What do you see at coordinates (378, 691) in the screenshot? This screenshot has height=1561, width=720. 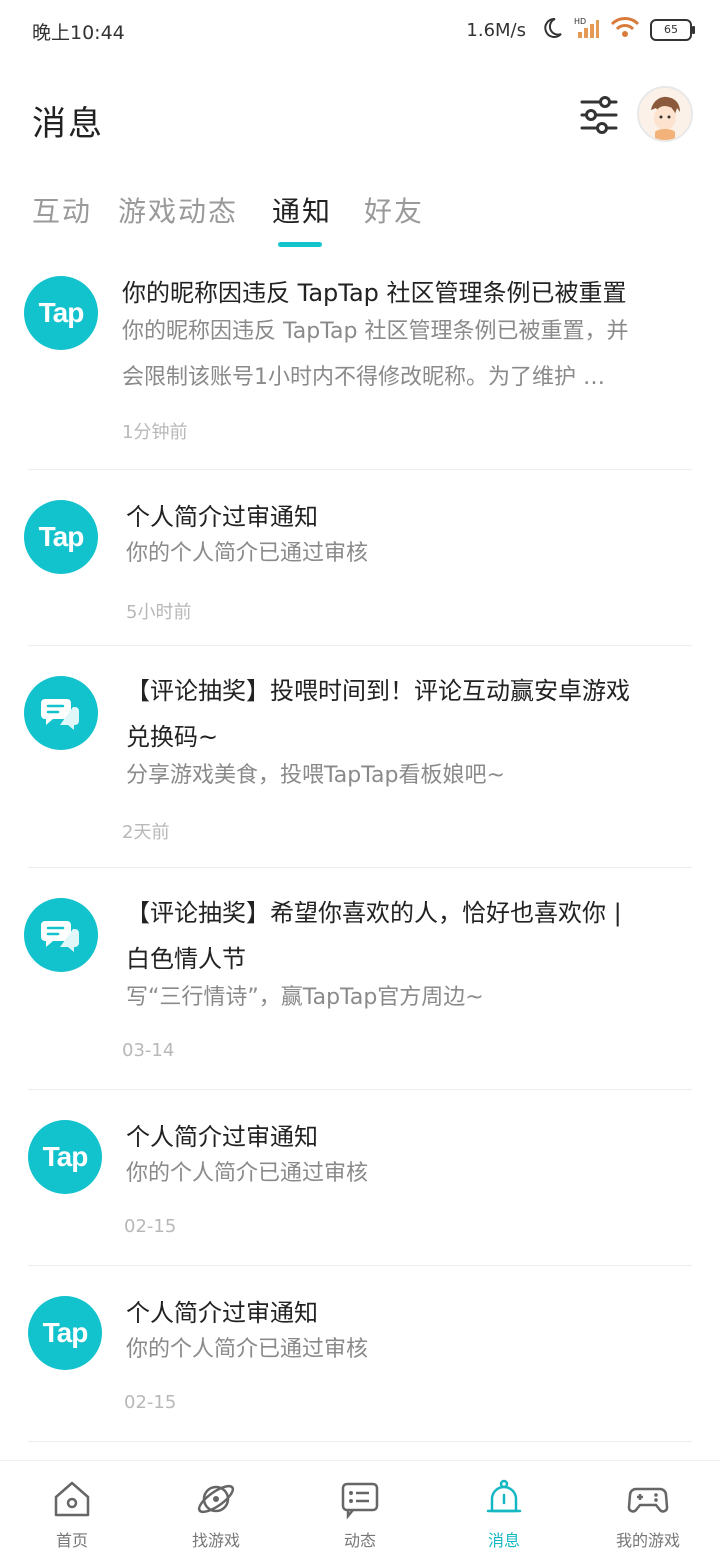 I see `notification-title-line1: 【评论抽奖】投喂时间到！评论互动赢安卓游戏` at bounding box center [378, 691].